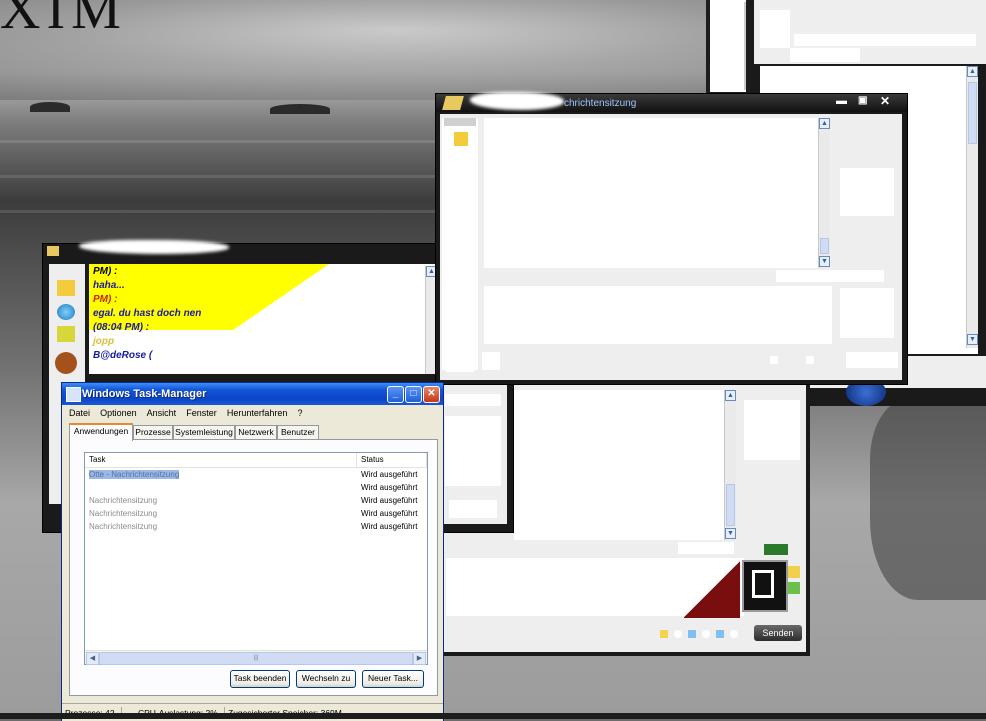 Image resolution: width=986 pixels, height=721 pixels. What do you see at coordinates (867, 313) in the screenshot?
I see `my-picture` at bounding box center [867, 313].